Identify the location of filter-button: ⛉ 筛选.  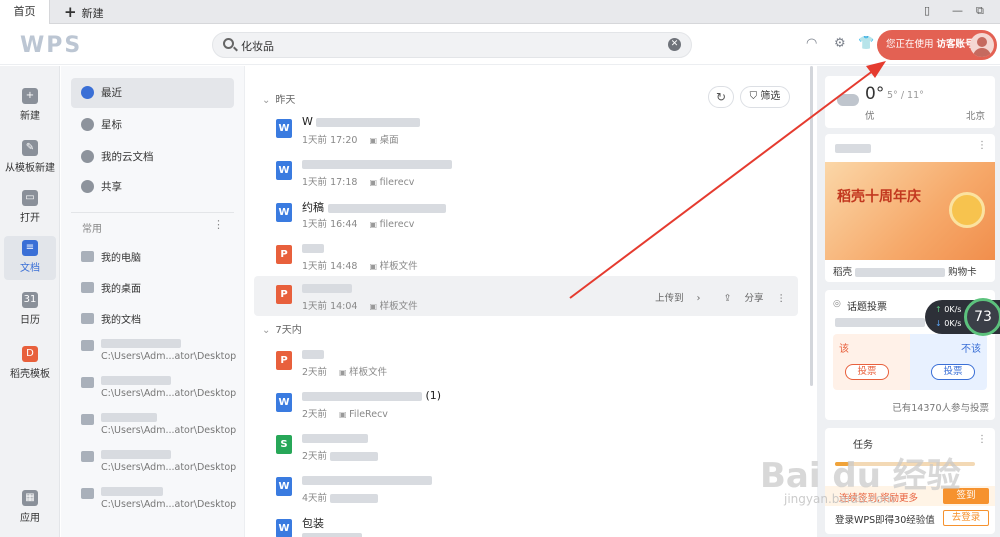
(765, 97).